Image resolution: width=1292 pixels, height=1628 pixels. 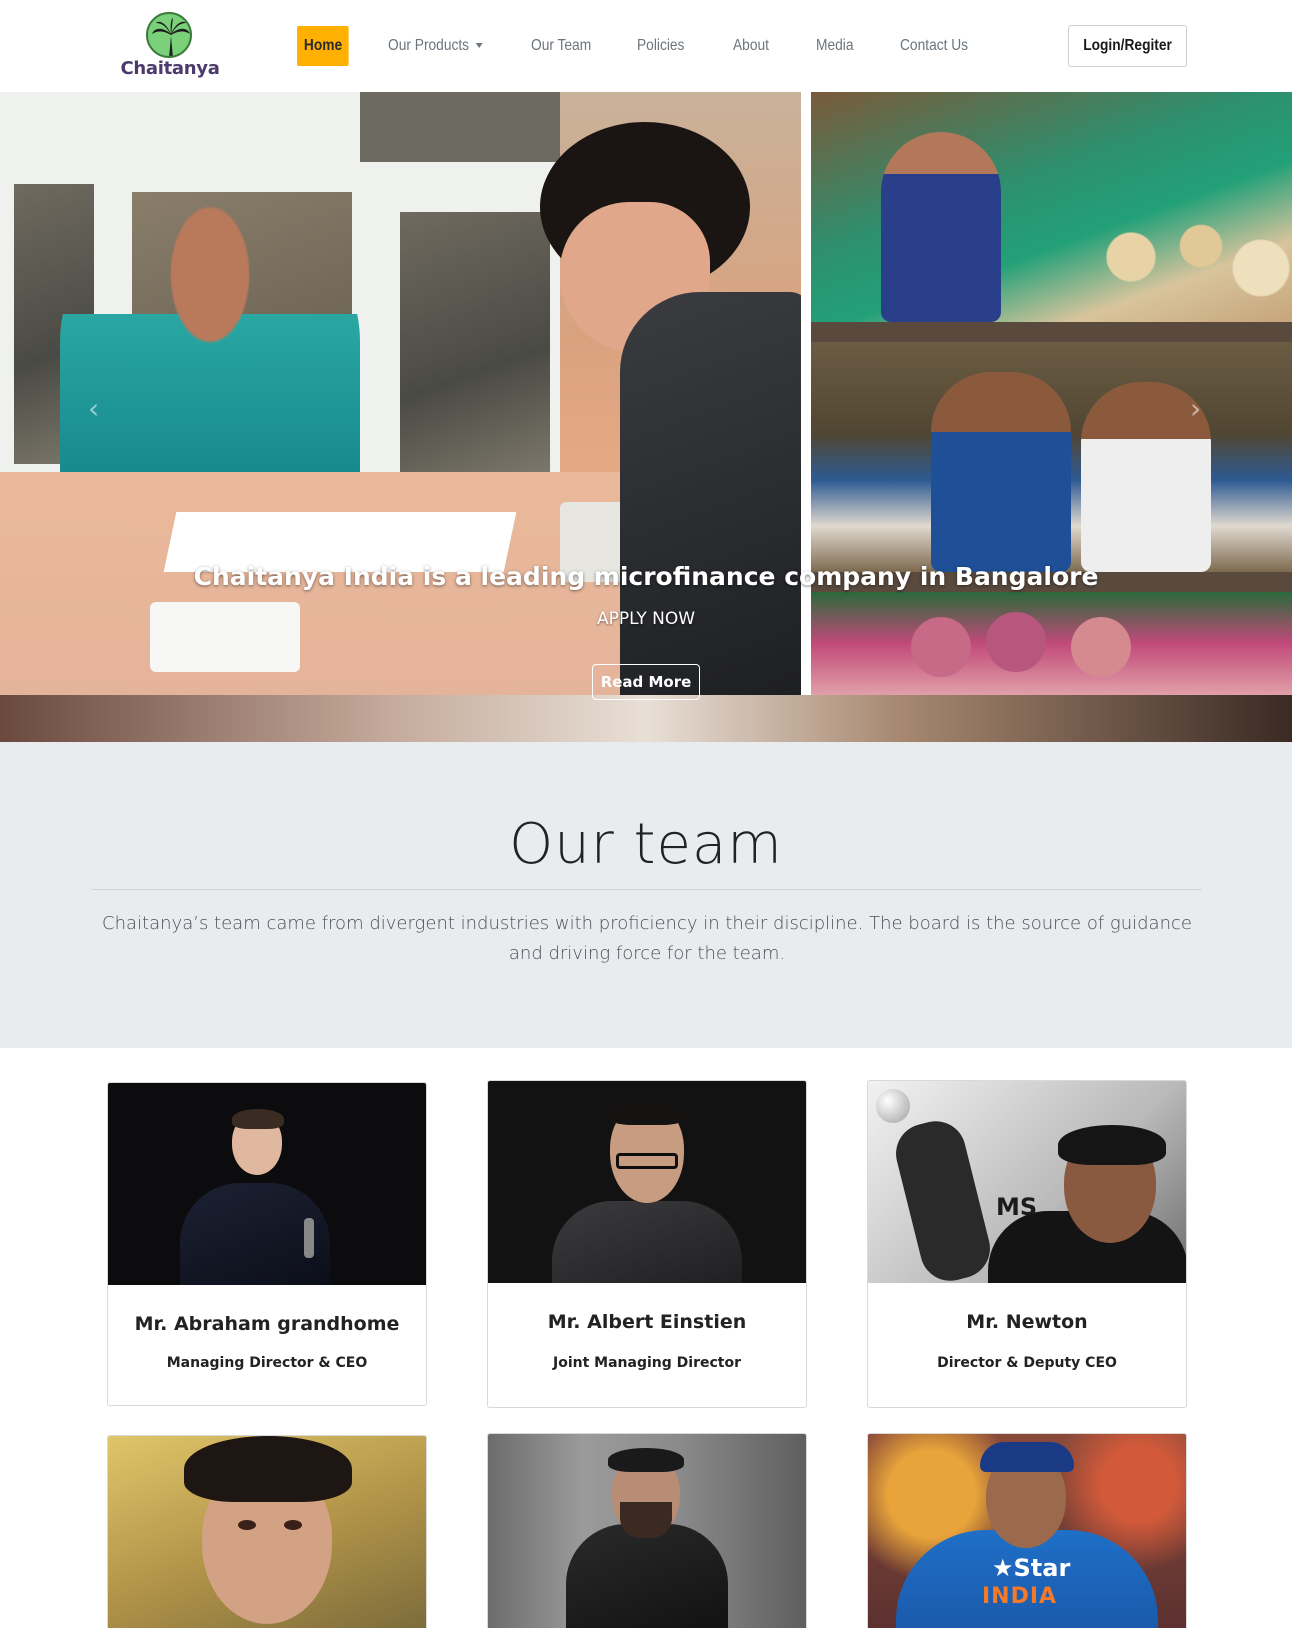 I want to click on farmer-person, so click(x=1001, y=472).